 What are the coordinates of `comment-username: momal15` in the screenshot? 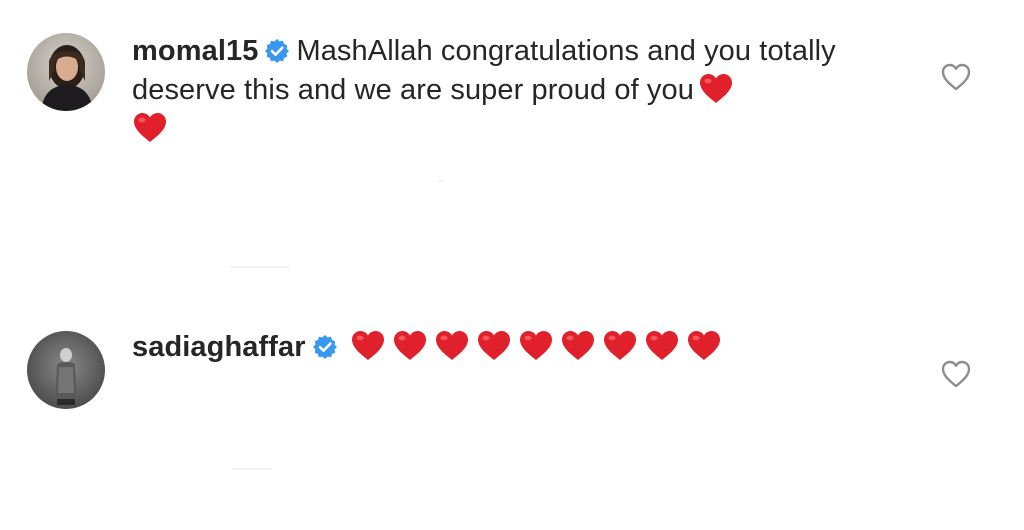 It's located at (195, 51).